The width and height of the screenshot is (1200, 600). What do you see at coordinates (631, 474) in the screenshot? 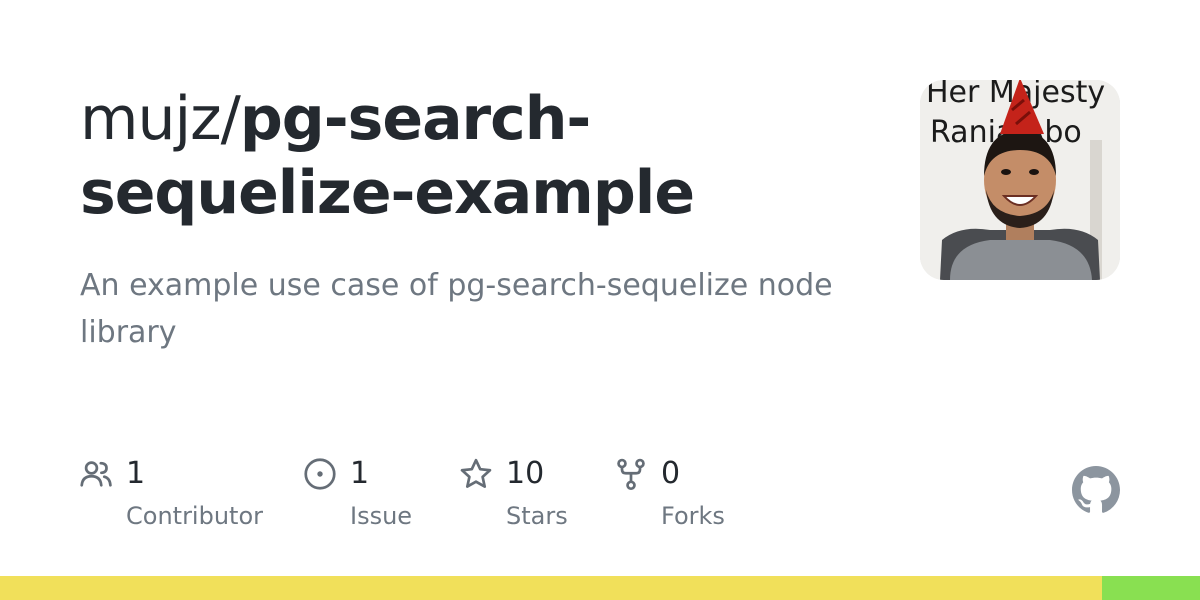
I see `fork-icon` at bounding box center [631, 474].